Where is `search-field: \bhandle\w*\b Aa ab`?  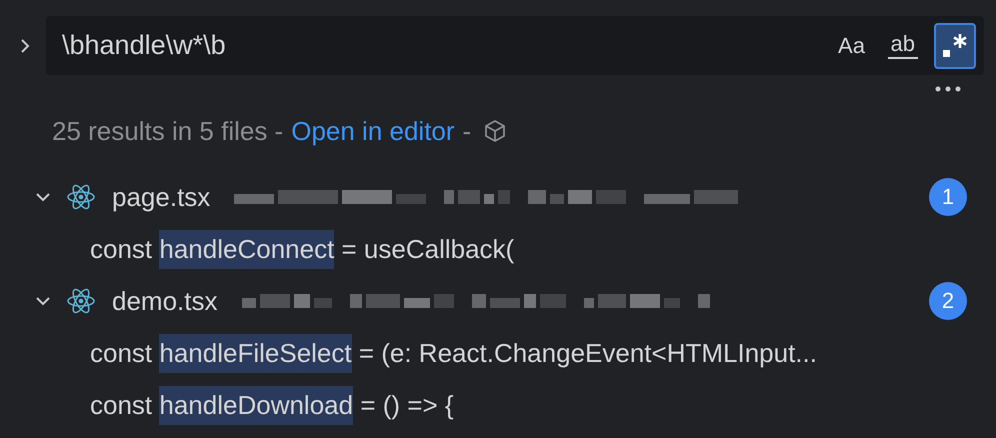 search-field: \bhandle\w*\b Aa ab is located at coordinates (515, 45).